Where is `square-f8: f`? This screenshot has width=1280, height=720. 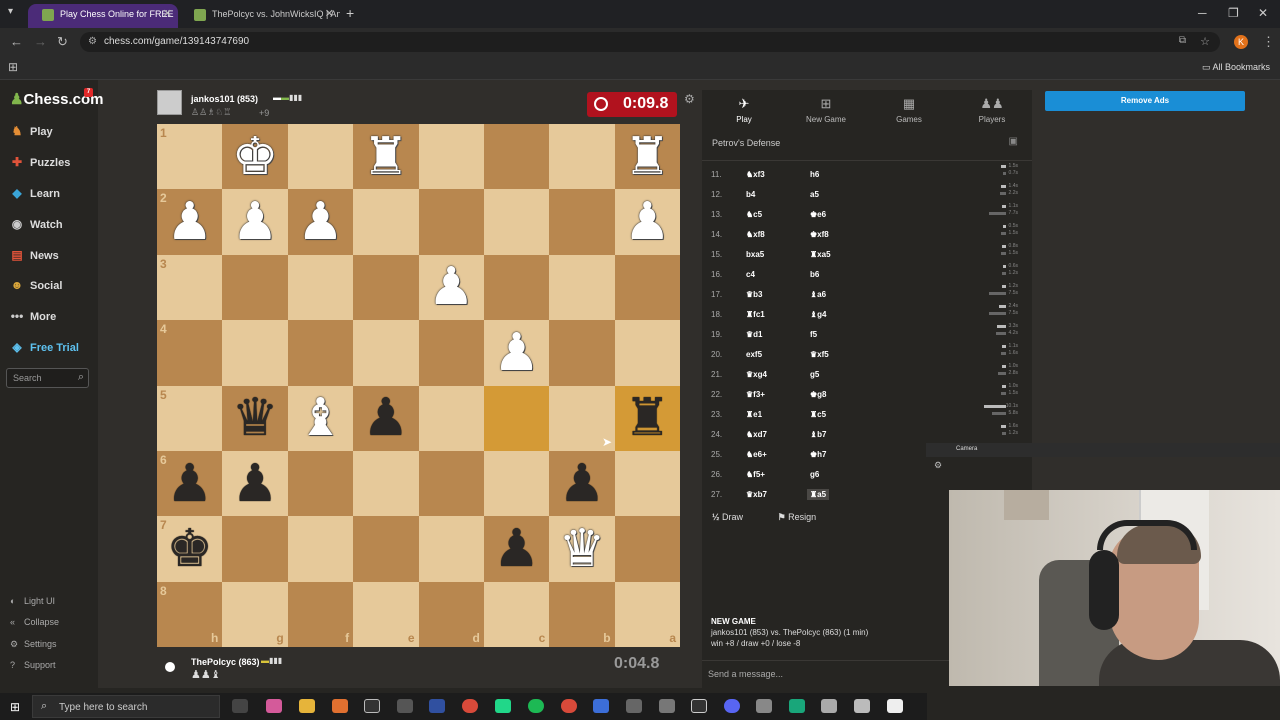
square-f8: f is located at coordinates (320, 614).